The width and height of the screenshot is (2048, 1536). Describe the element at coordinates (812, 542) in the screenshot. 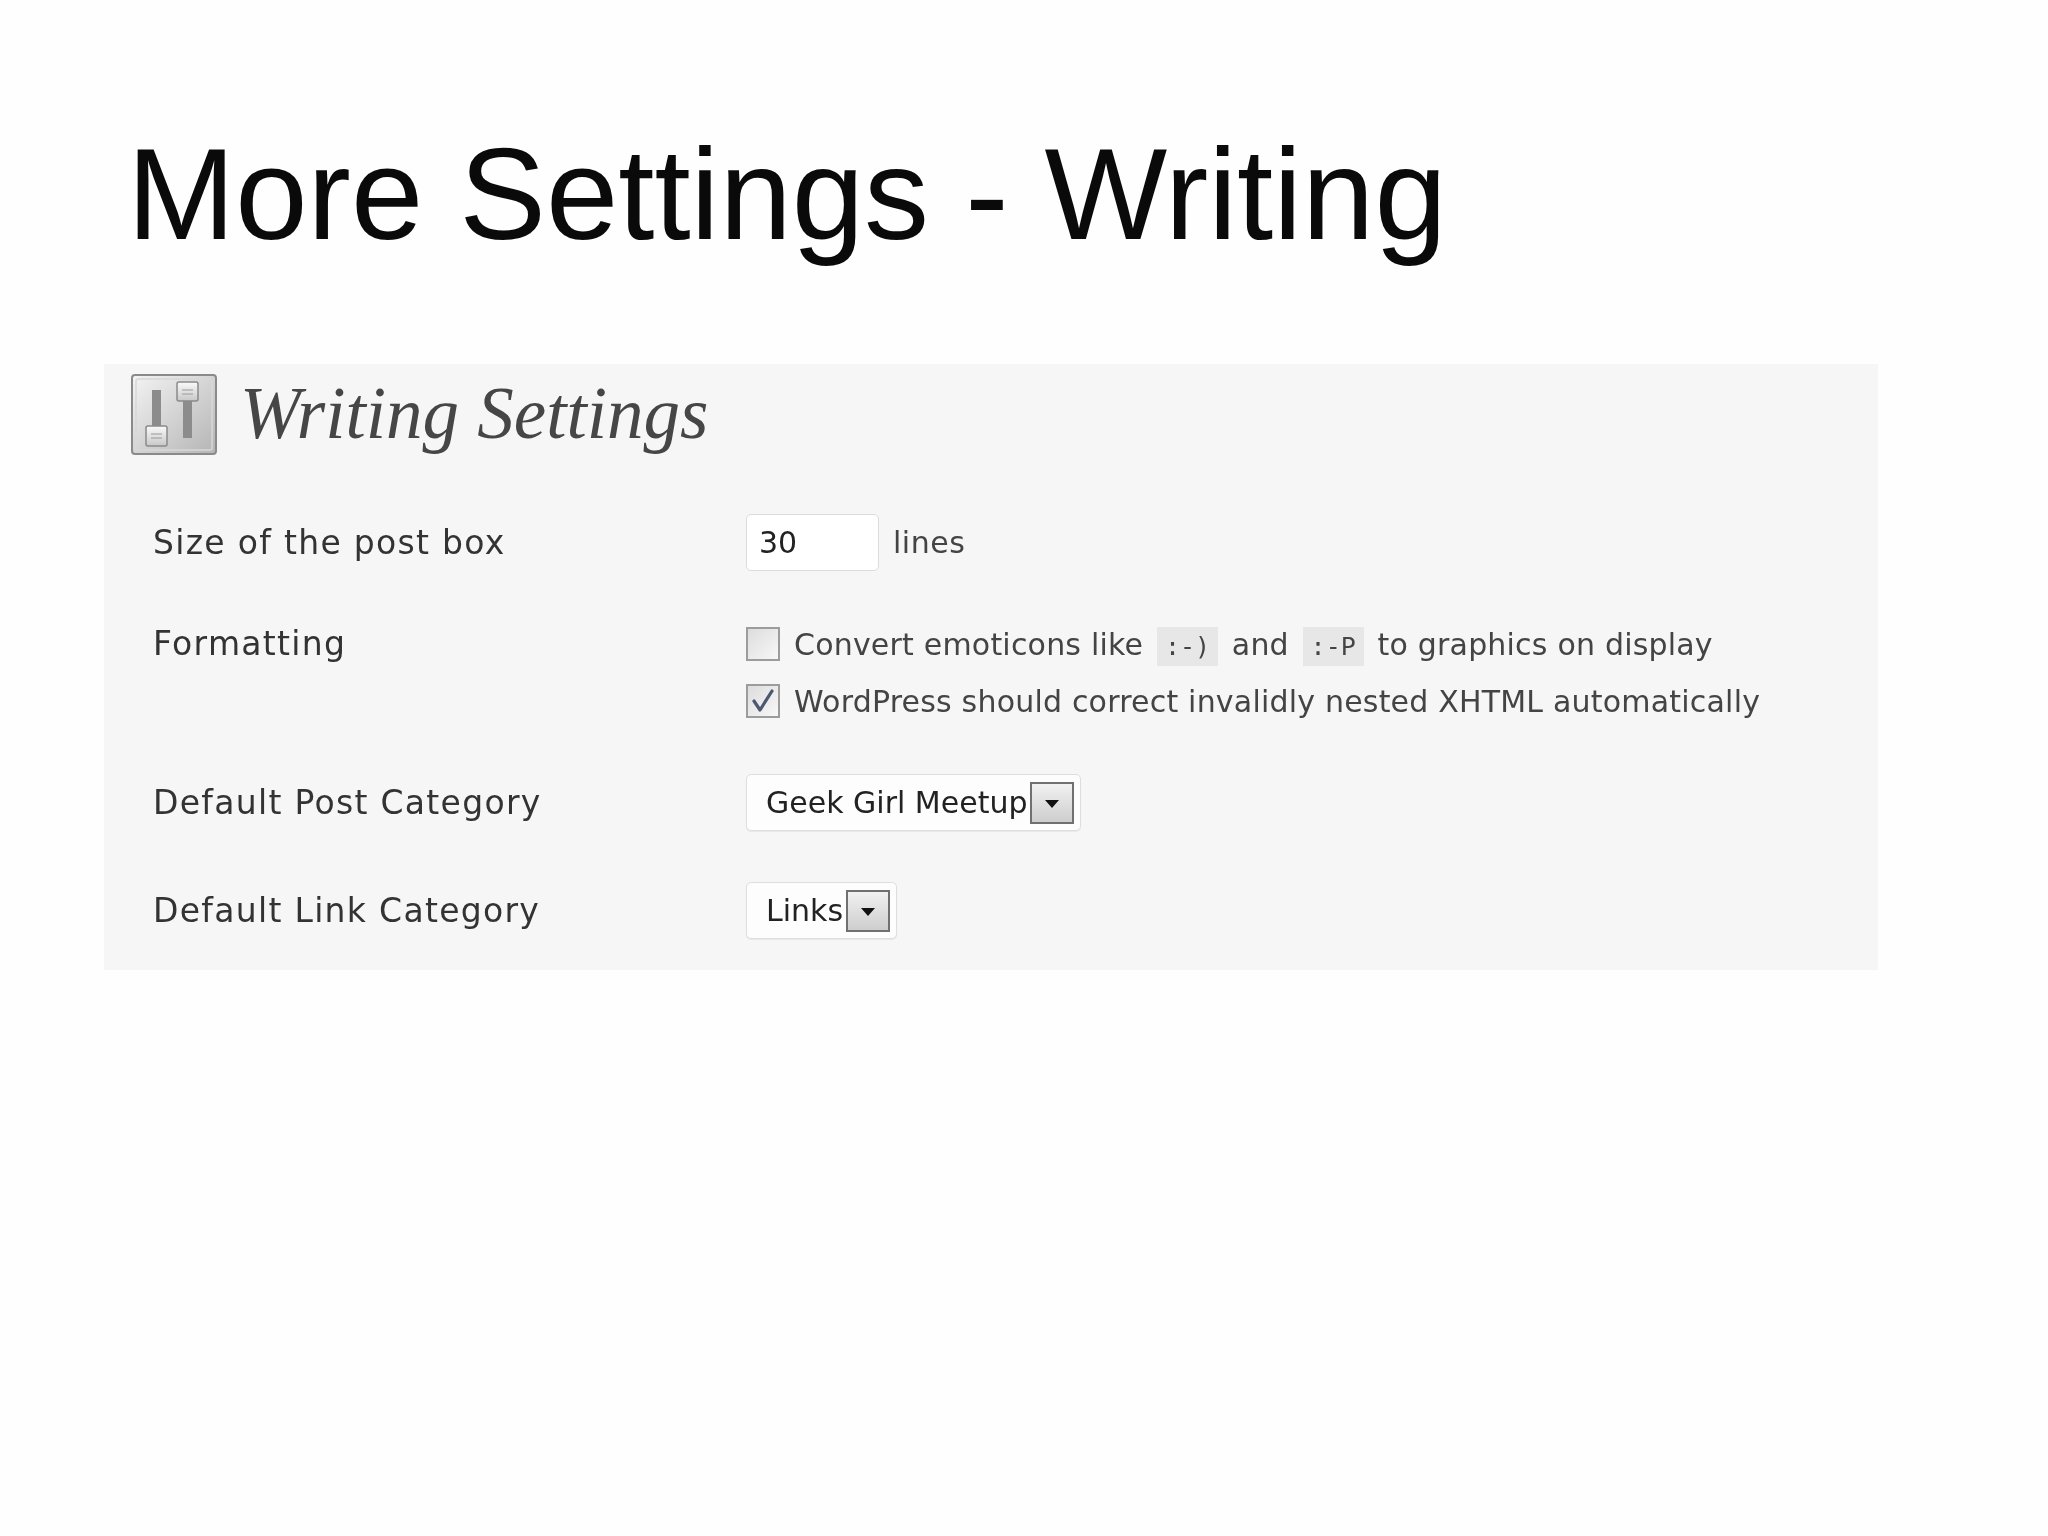

I see `number-input: 30` at that location.